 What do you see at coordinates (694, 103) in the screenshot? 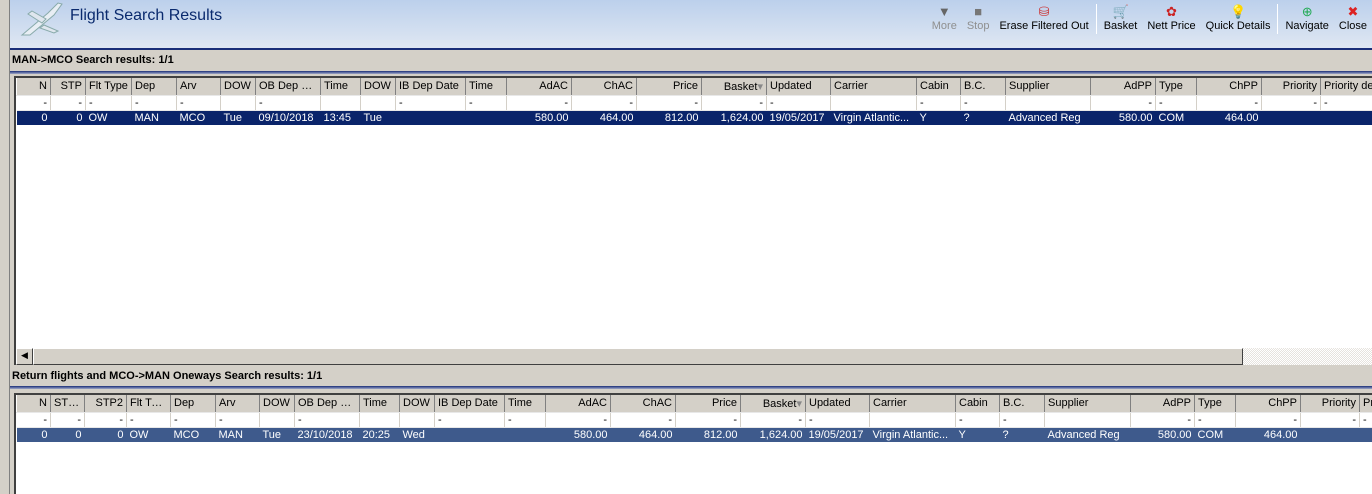
I see `filter-row: --------------------` at bounding box center [694, 103].